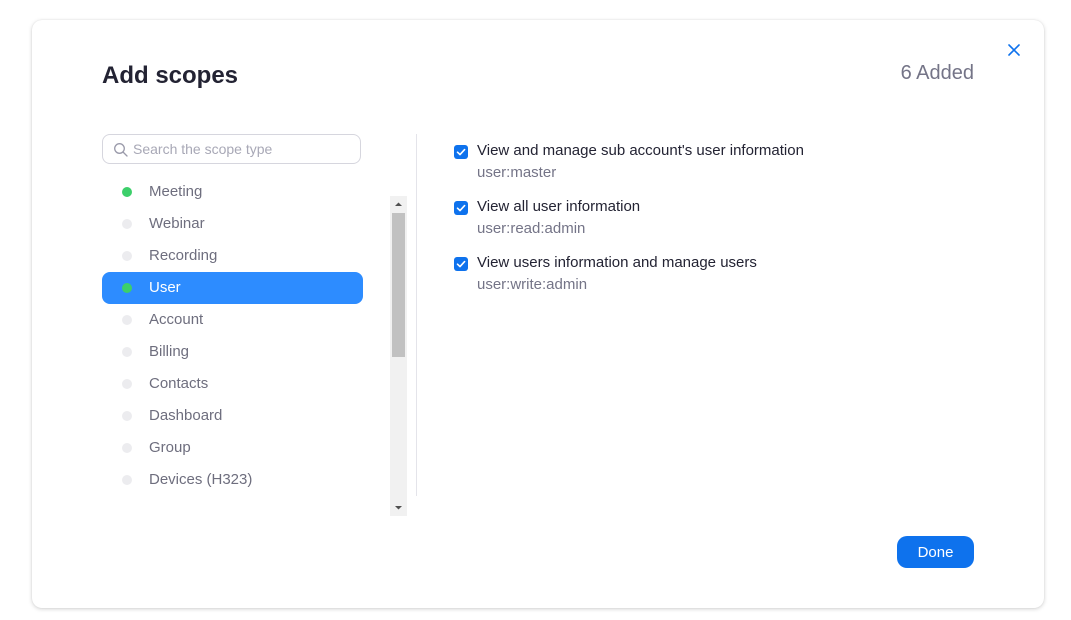 The image size is (1071, 620). I want to click on category-label: Group, so click(170, 447).